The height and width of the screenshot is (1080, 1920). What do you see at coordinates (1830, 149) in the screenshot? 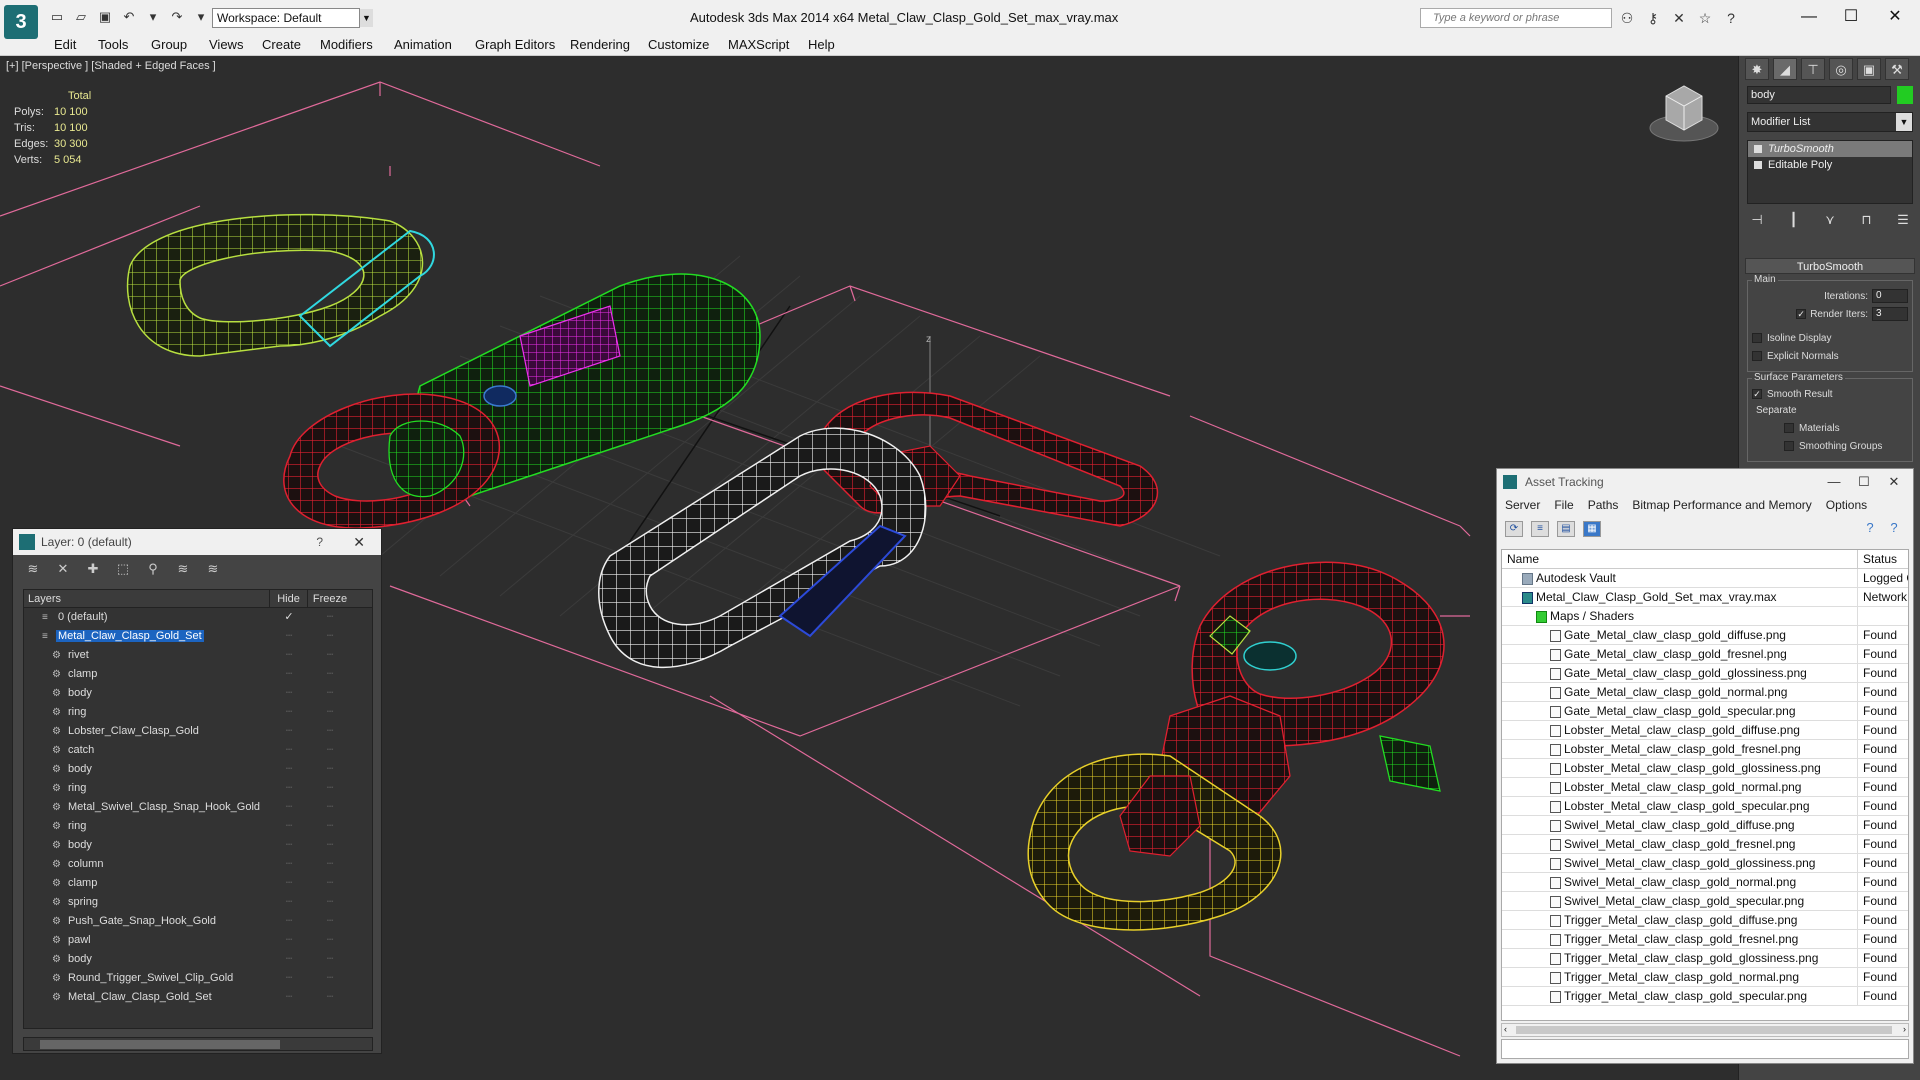
I see `stack-item-turbosmooth: TurboSmooth` at bounding box center [1830, 149].